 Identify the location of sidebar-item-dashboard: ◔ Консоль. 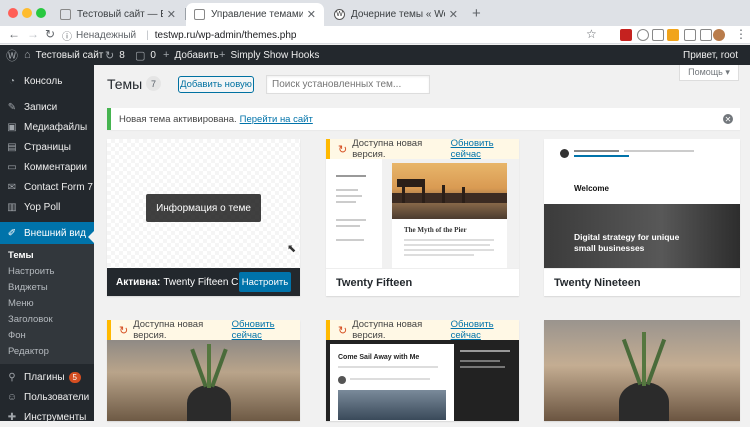
(47, 81).